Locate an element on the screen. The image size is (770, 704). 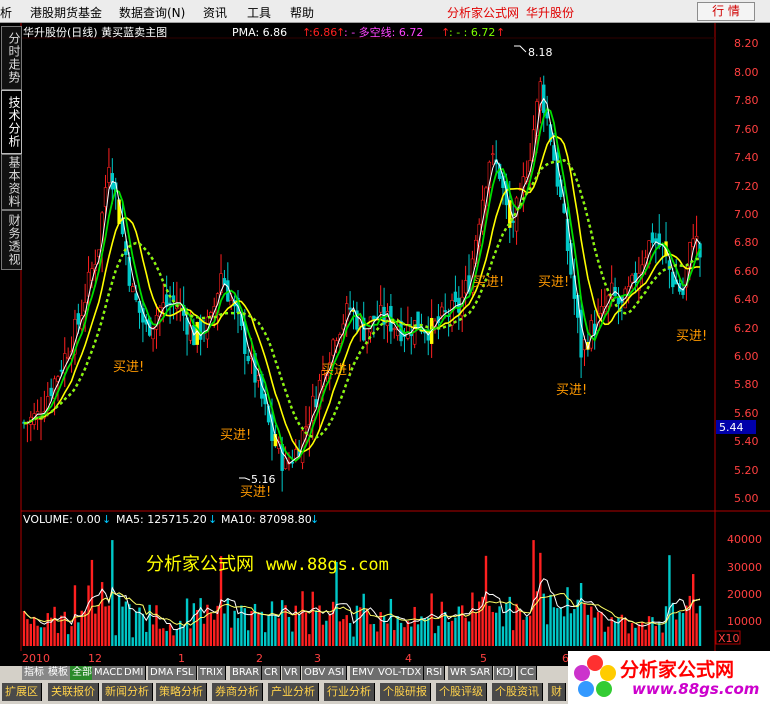
price-tick: 7.00 is located at coordinates (746, 214).